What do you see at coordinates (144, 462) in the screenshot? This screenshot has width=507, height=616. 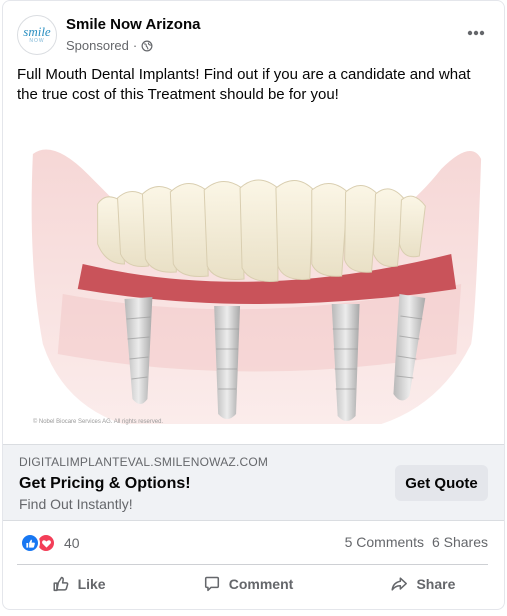 I see `link-domain: DIGITALIMPLANTEVAL.SMILENOWAZ.COM` at bounding box center [144, 462].